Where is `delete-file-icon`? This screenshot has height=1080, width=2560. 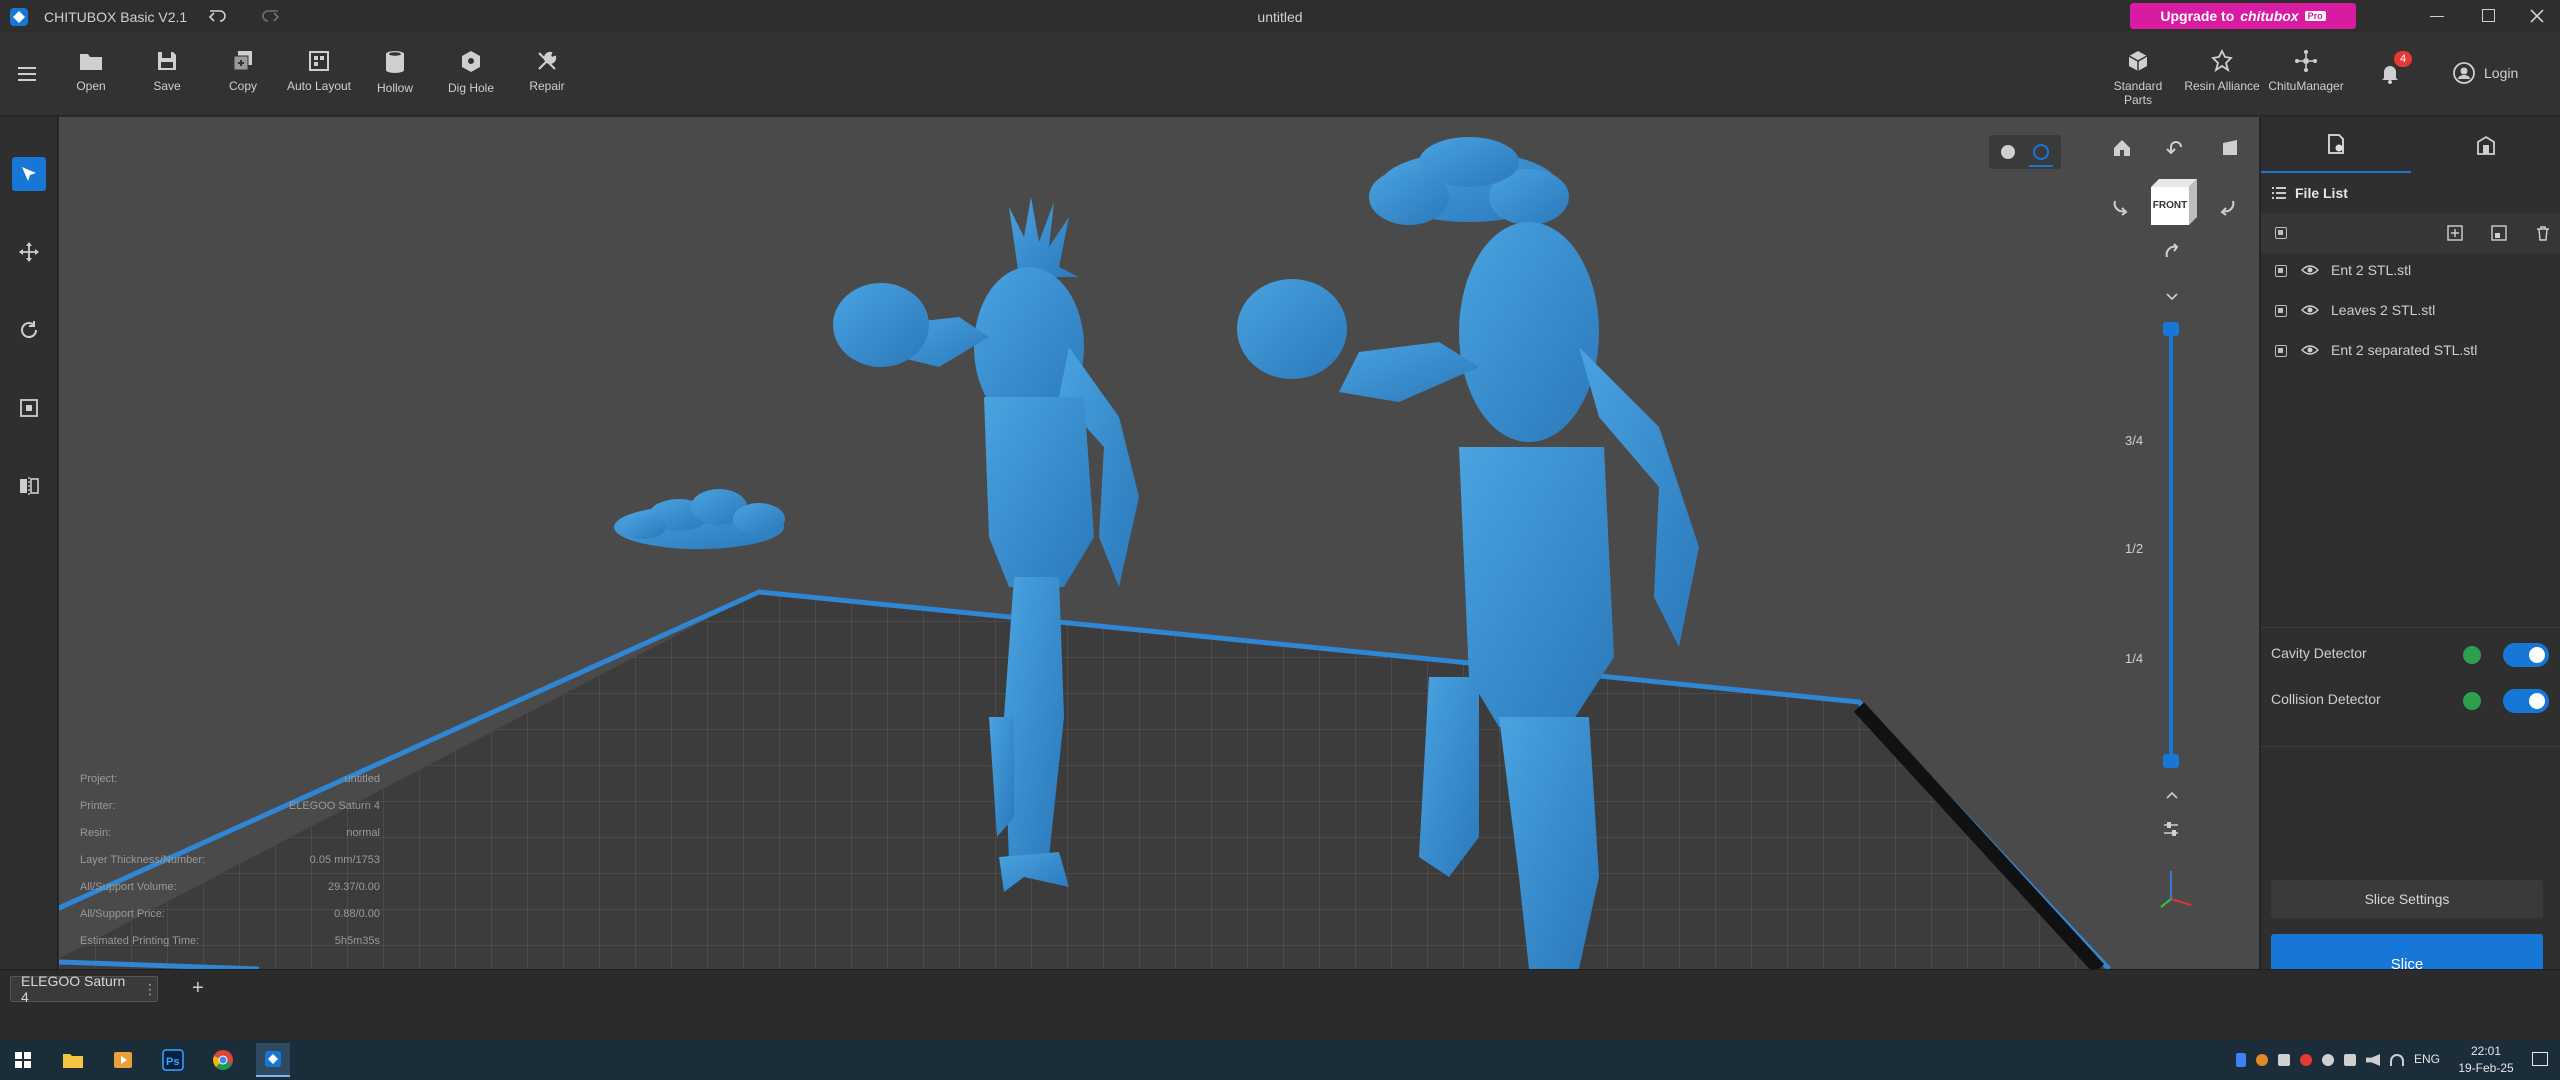 delete-file-icon is located at coordinates (2543, 233).